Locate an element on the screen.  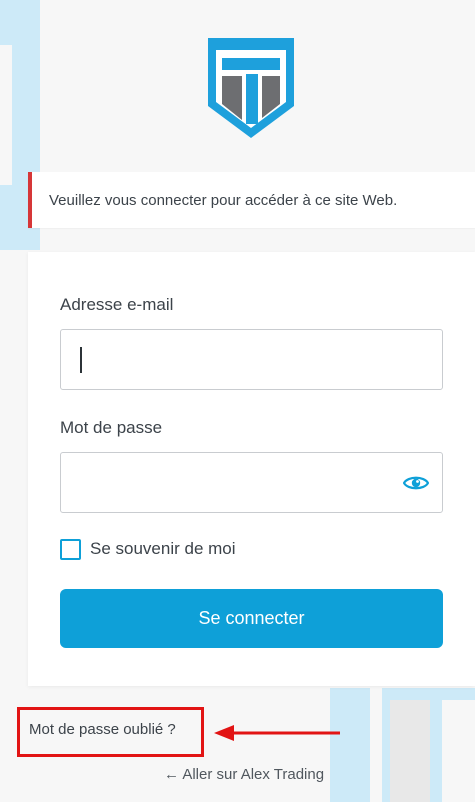
arrow-left-icon is located at coordinates (277, 733).